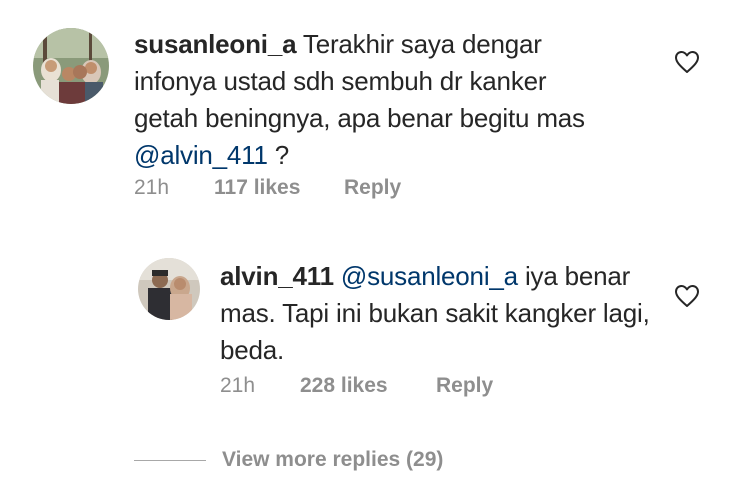  I want to click on comment-reply-button: Reply, so click(372, 188).